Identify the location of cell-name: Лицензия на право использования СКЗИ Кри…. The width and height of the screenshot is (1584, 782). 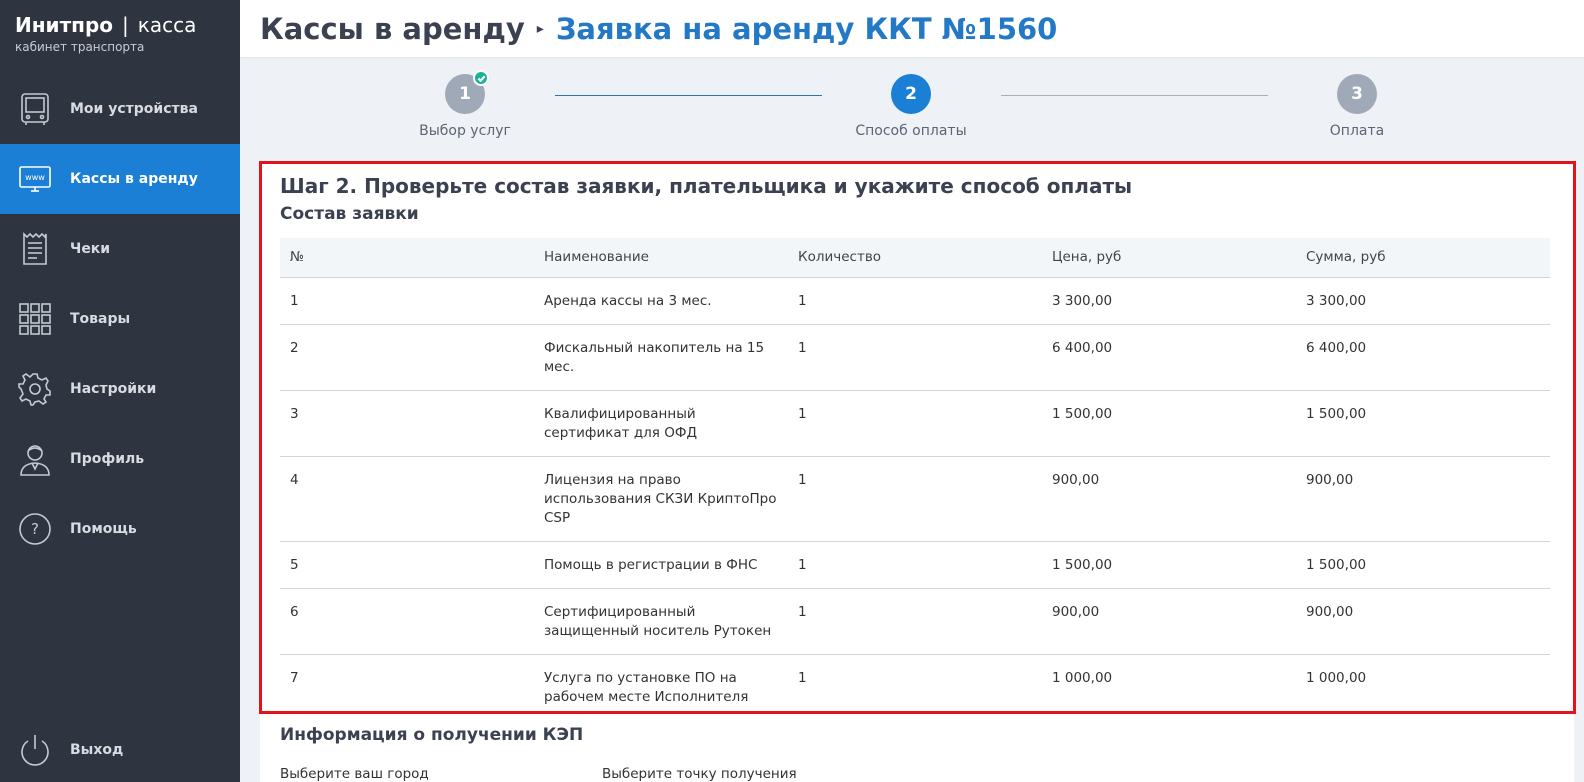
(661, 499).